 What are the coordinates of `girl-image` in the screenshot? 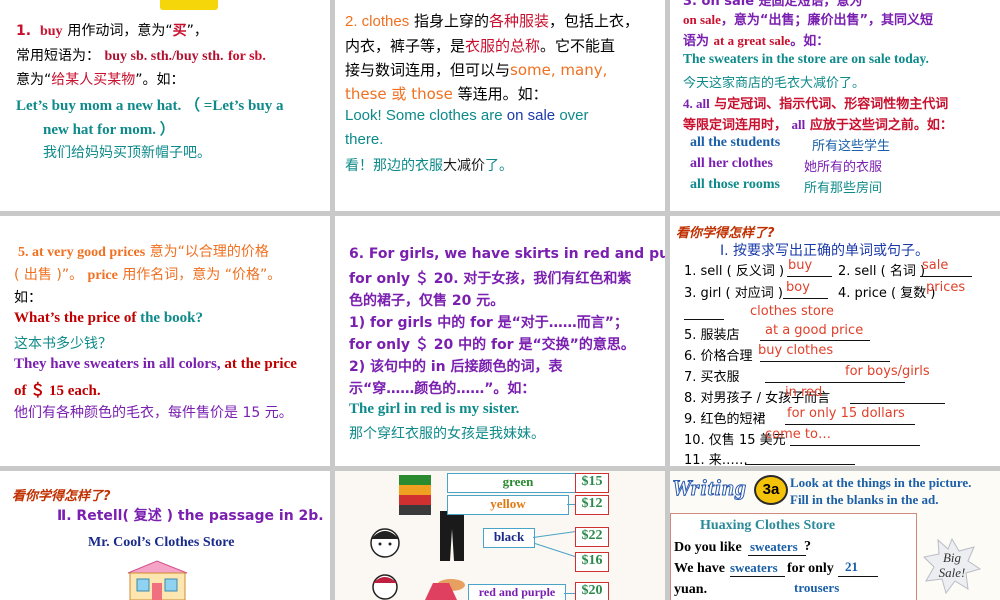 It's located at (385, 584).